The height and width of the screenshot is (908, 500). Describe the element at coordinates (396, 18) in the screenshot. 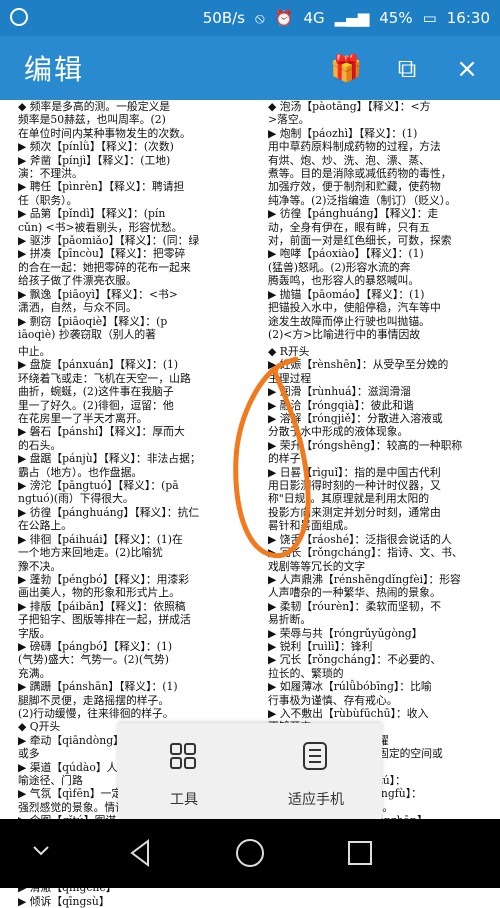

I see `battery-percent: 45%` at that location.